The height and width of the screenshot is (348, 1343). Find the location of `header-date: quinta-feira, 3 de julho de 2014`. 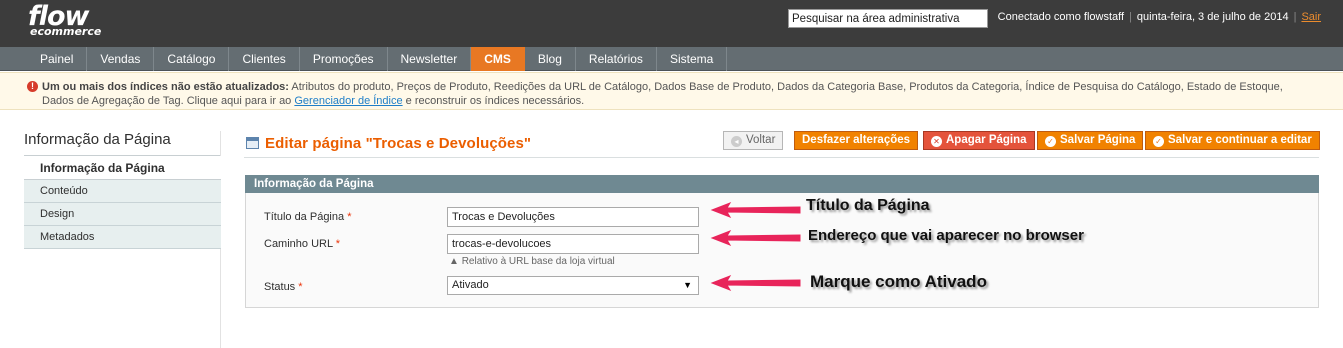

header-date: quinta-feira, 3 de julho de 2014 is located at coordinates (1212, 17).